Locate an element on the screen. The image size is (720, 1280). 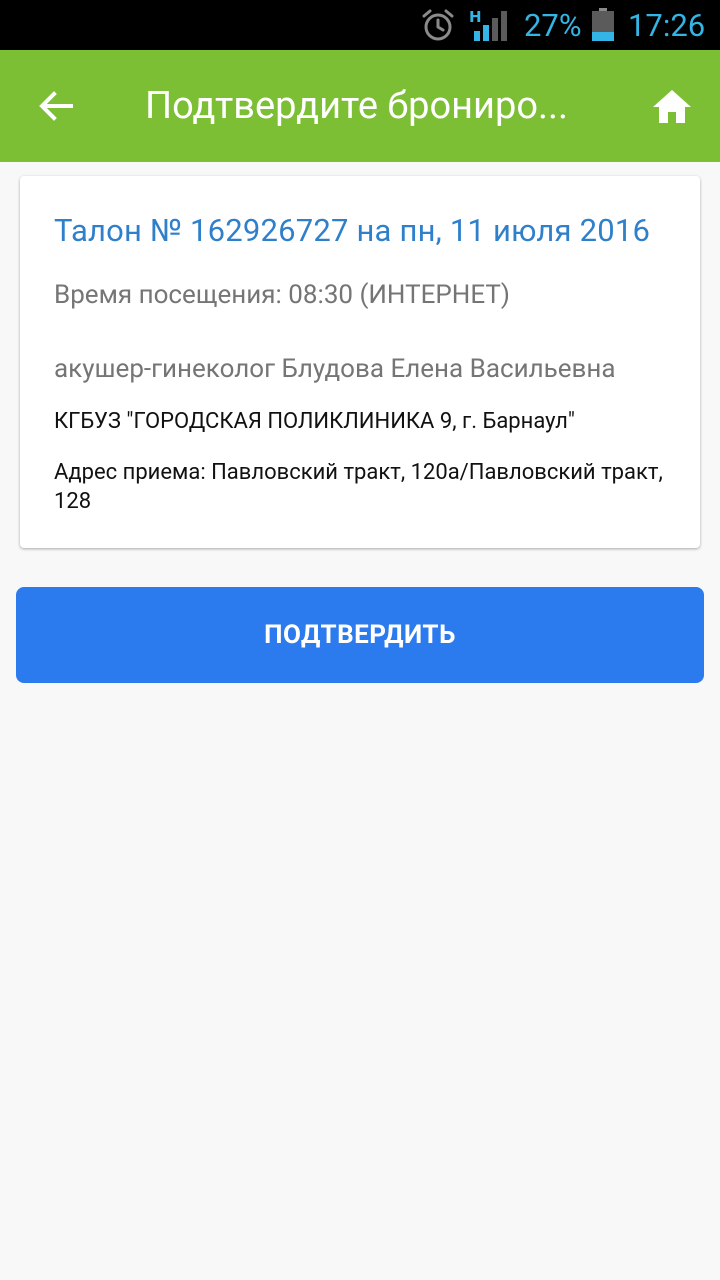
confirm-button: ПОДТВЕРДИТЬ is located at coordinates (360, 635).